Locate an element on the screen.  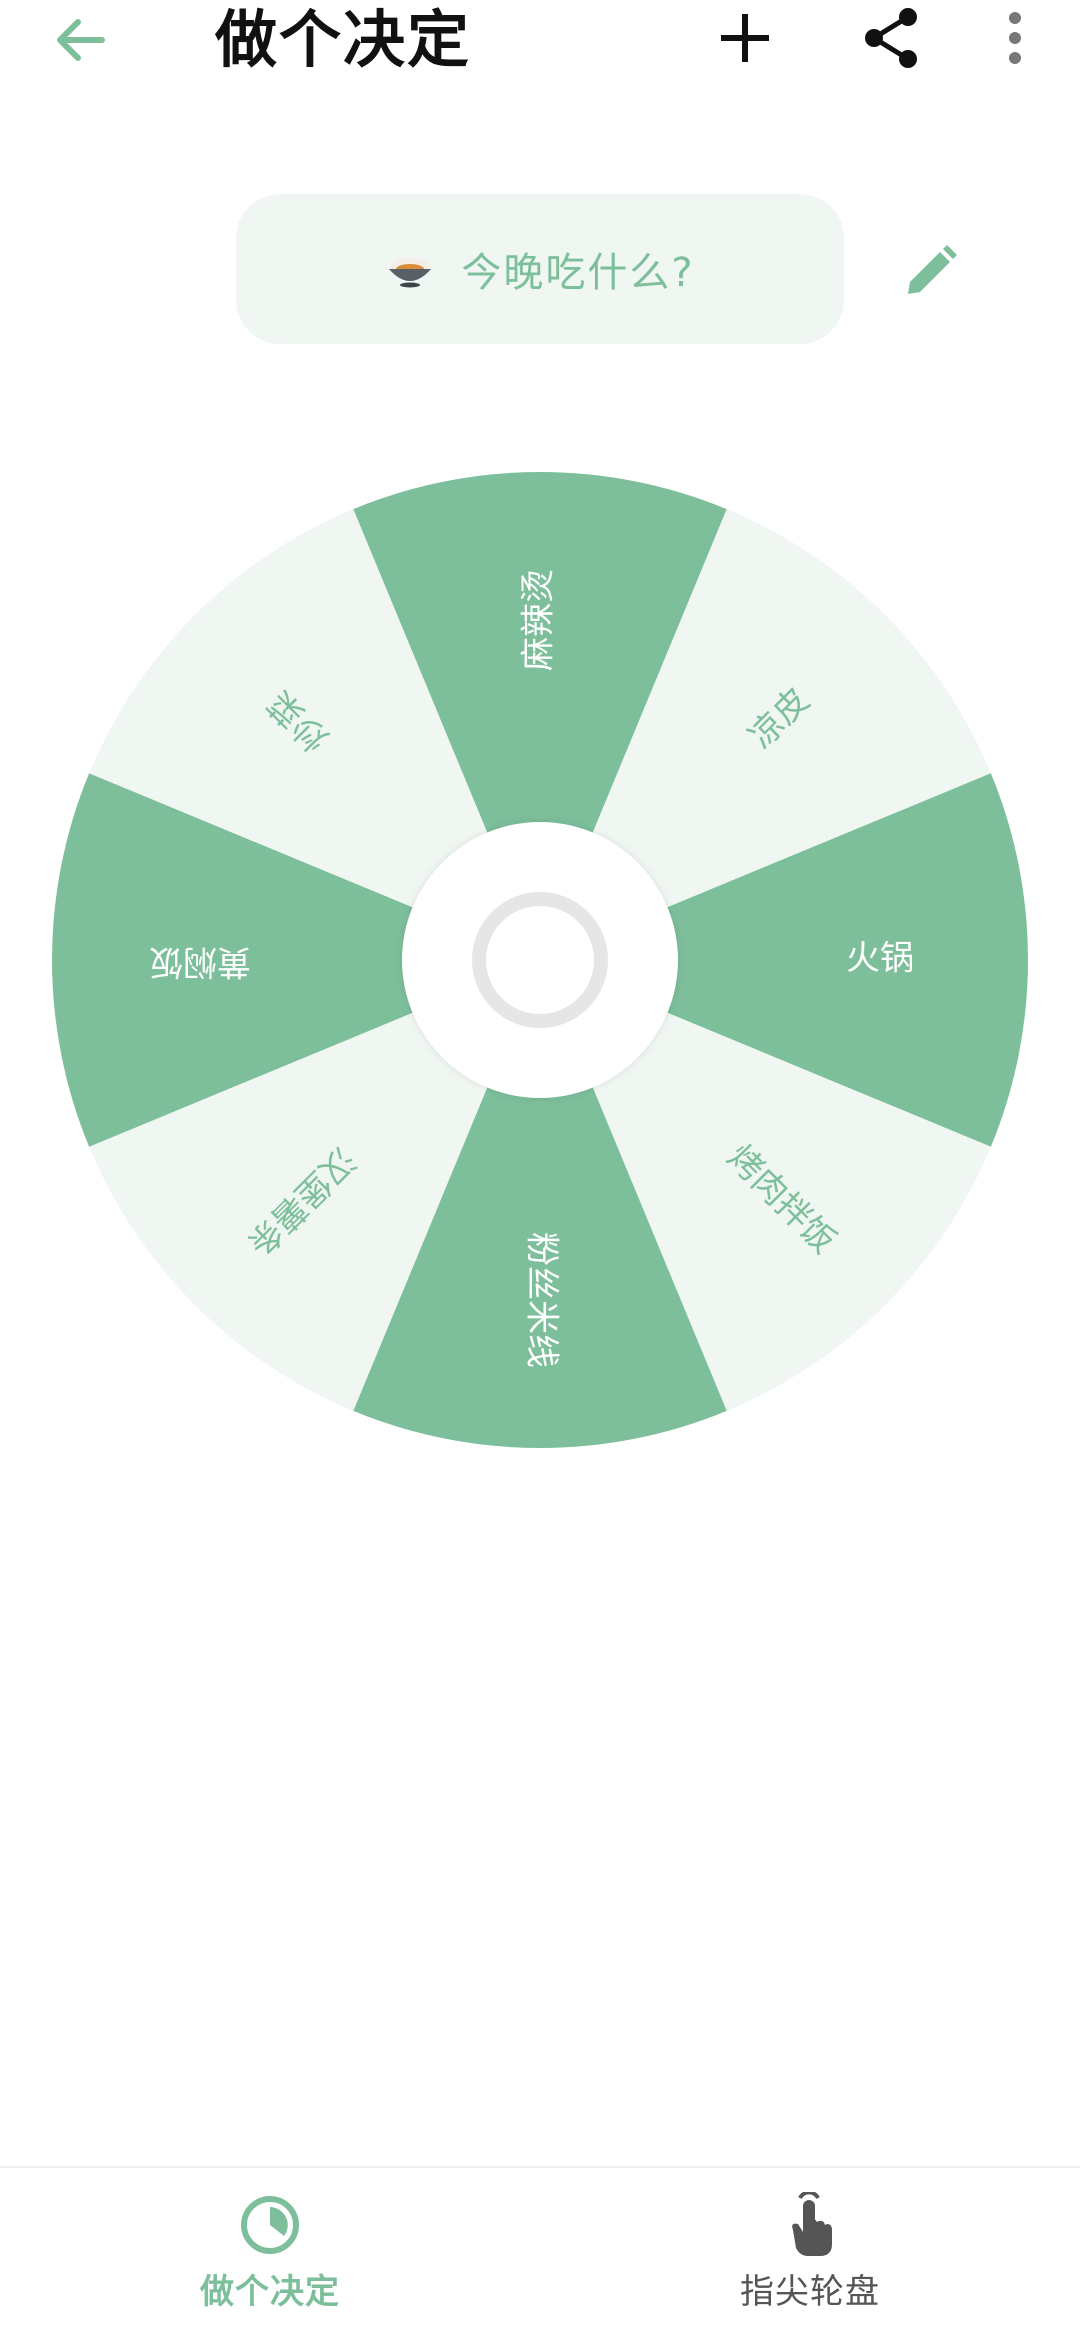
wheel-segment-label: 黄焖饭 is located at coordinates (200, 962).